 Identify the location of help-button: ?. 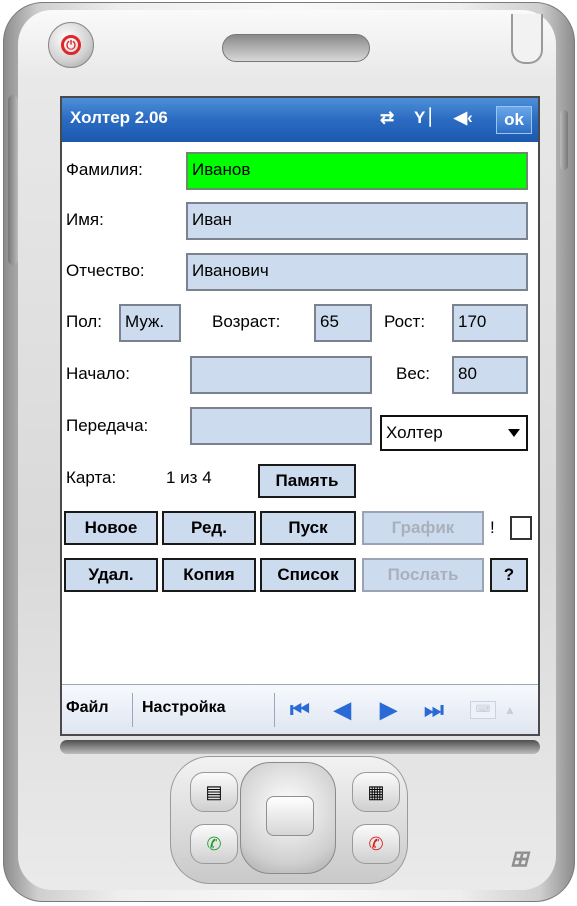
(509, 575).